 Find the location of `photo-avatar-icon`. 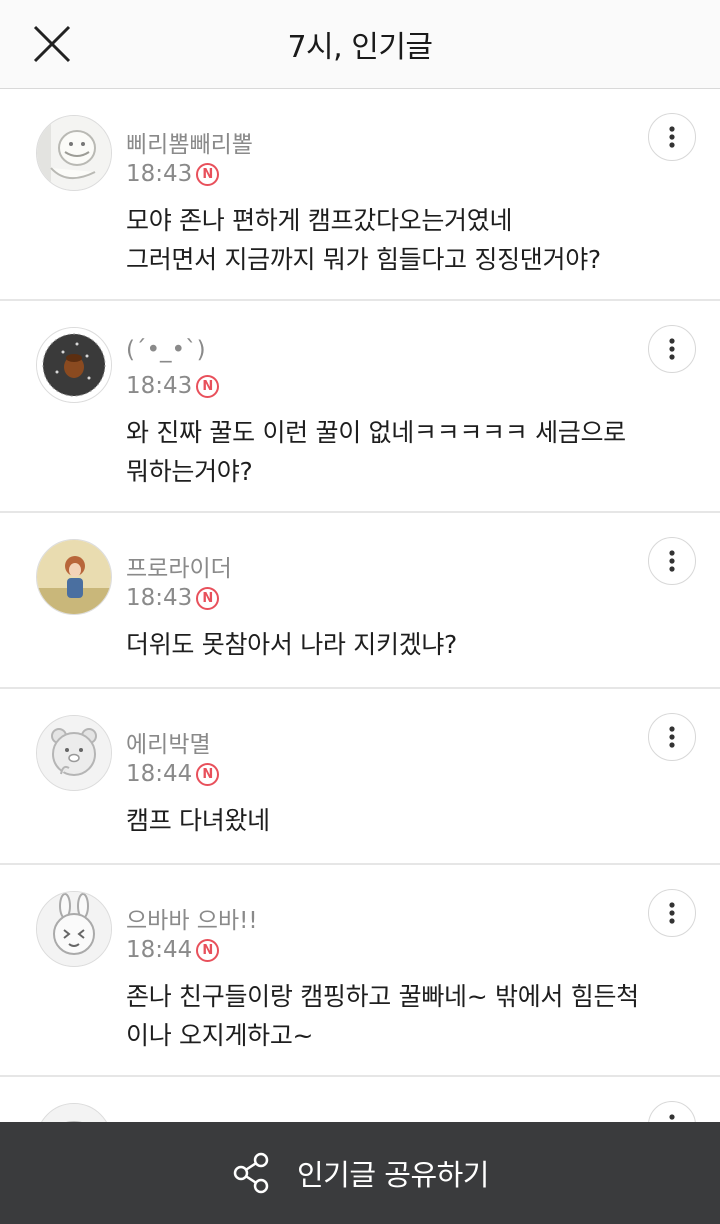

photo-avatar-icon is located at coordinates (74, 577).